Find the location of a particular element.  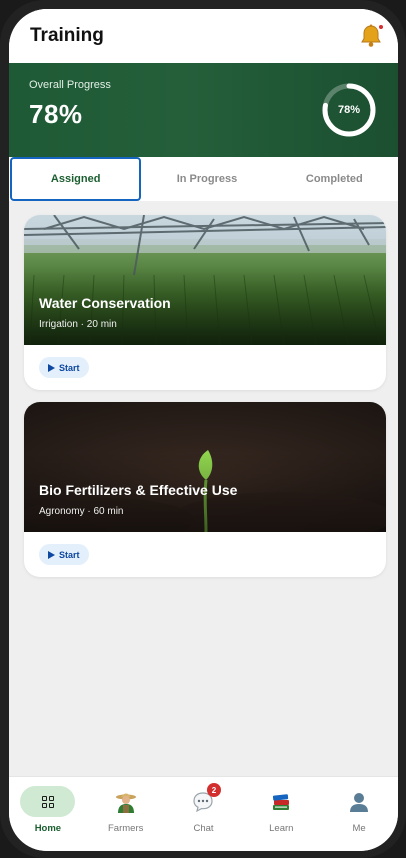

tab-bar: Assigned In Progress Completed is located at coordinates (203, 179).